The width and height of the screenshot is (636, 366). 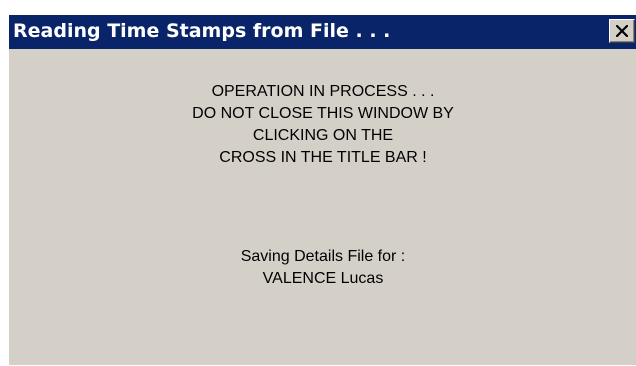 What do you see at coordinates (323, 157) in the screenshot?
I see `warning-line: CROSS IN THE TITLE BAR !` at bounding box center [323, 157].